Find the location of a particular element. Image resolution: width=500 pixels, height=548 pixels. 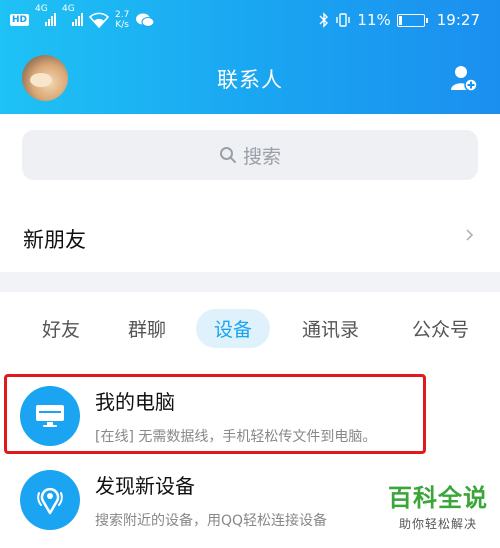

device-description: 搜索附近的设备，用QQ轻松连接设备 is located at coordinates (211, 521).